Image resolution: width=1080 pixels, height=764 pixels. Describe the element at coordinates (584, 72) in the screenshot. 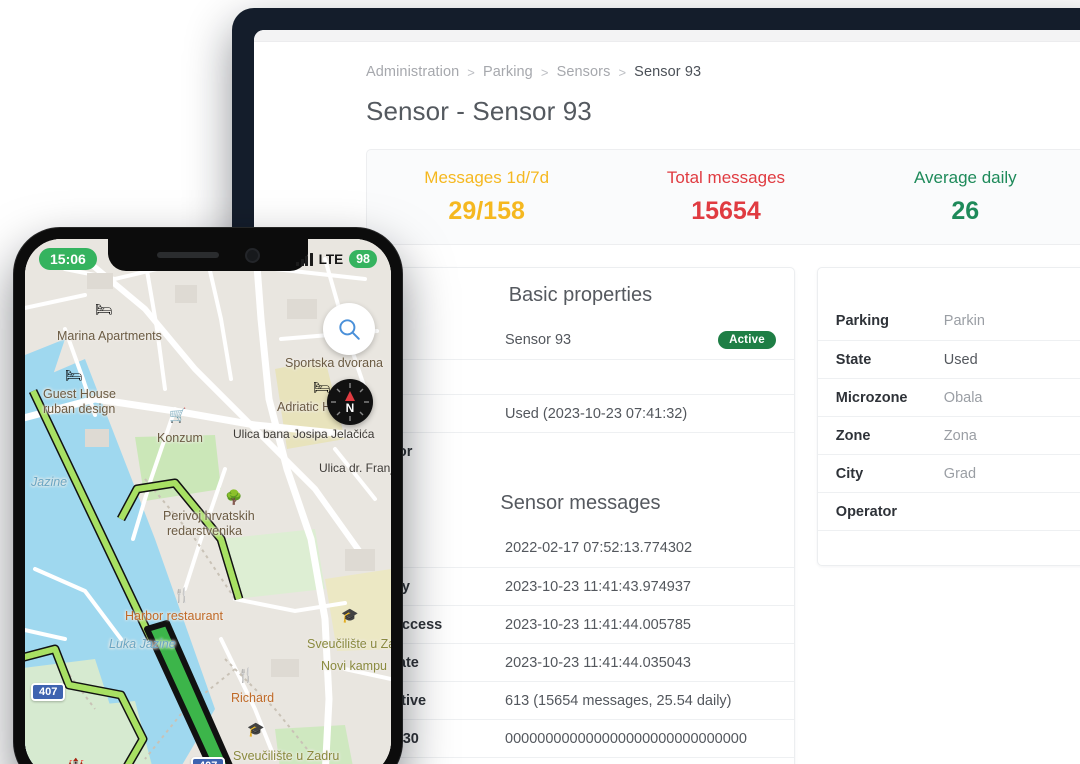

I see `breadcrumb-item-sensors: Sensors` at that location.